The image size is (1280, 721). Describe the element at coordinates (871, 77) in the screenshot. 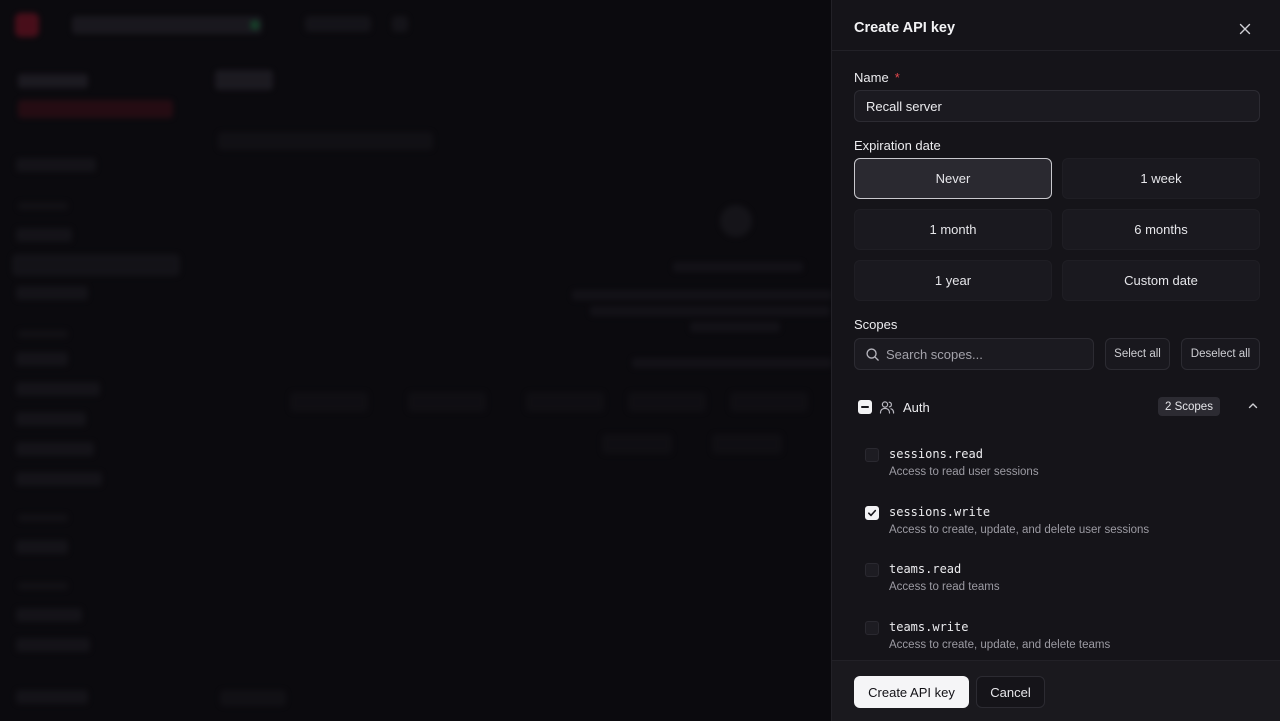

I see `name-label-text: Name` at that location.